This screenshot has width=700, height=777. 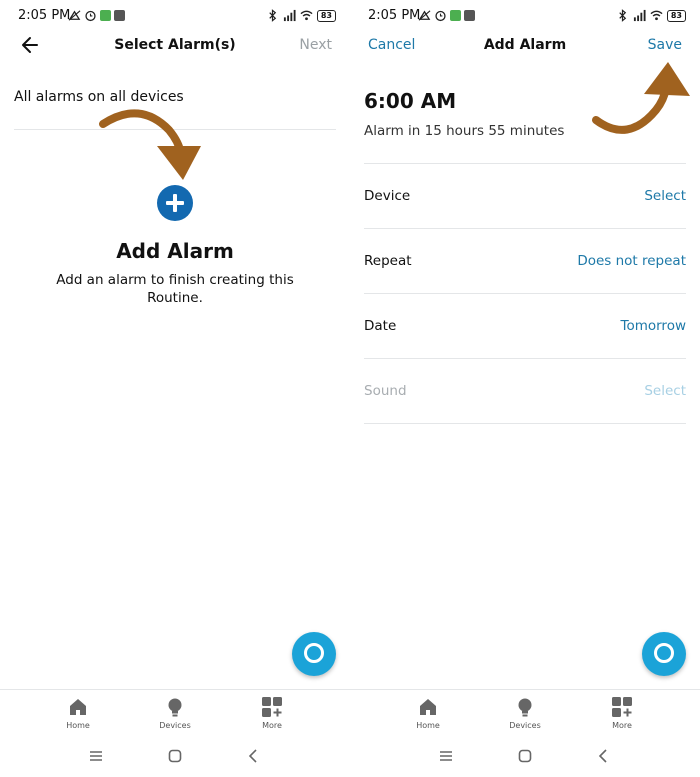 I want to click on repeat-row: Repeat Does not repeat, so click(x=525, y=260).